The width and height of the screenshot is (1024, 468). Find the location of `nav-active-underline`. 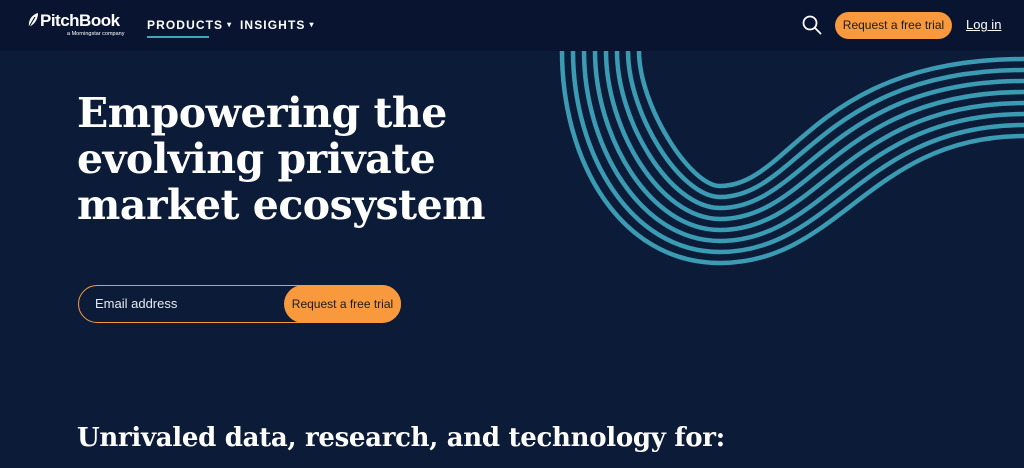

nav-active-underline is located at coordinates (178, 37).